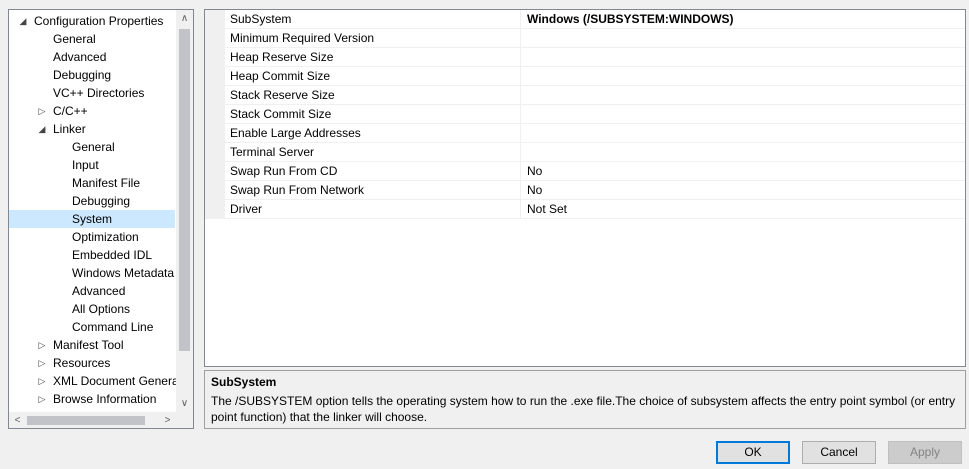 The image size is (969, 469). Describe the element at coordinates (547, 209) in the screenshot. I see `property-value: Not Set` at that location.